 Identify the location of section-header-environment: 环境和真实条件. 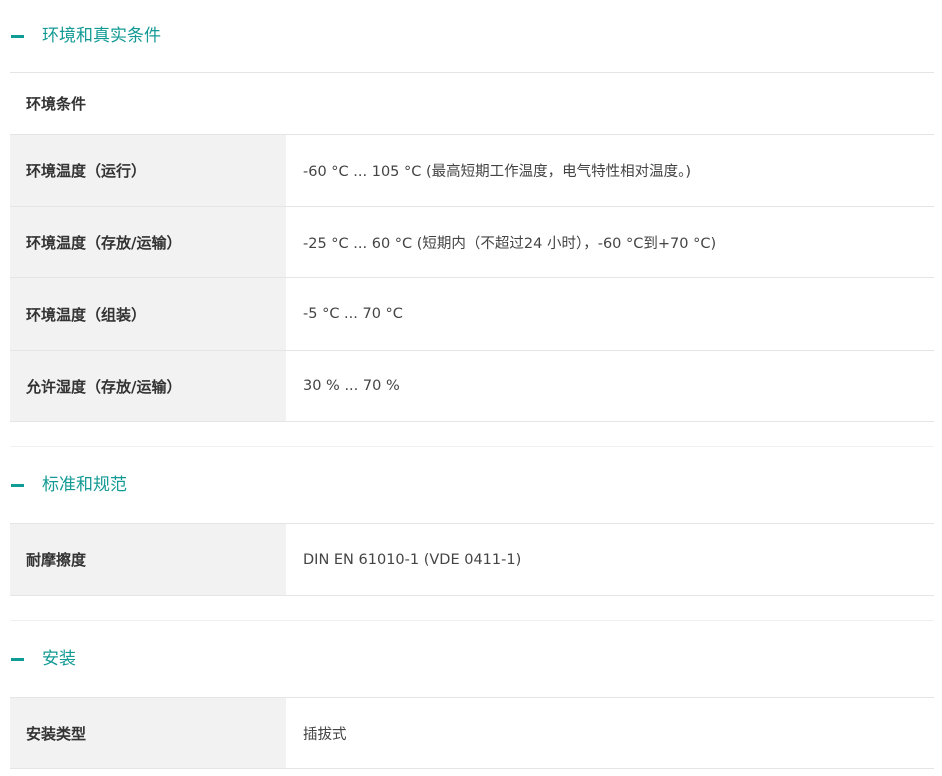
(472, 36).